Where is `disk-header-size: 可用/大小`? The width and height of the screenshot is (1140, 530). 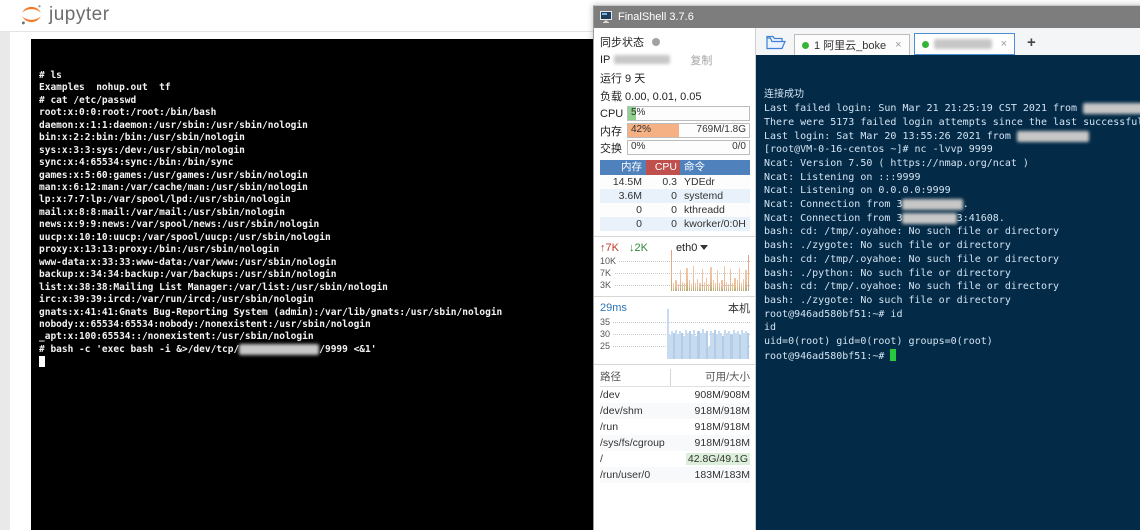 disk-header-size: 可用/大小 is located at coordinates (710, 377).